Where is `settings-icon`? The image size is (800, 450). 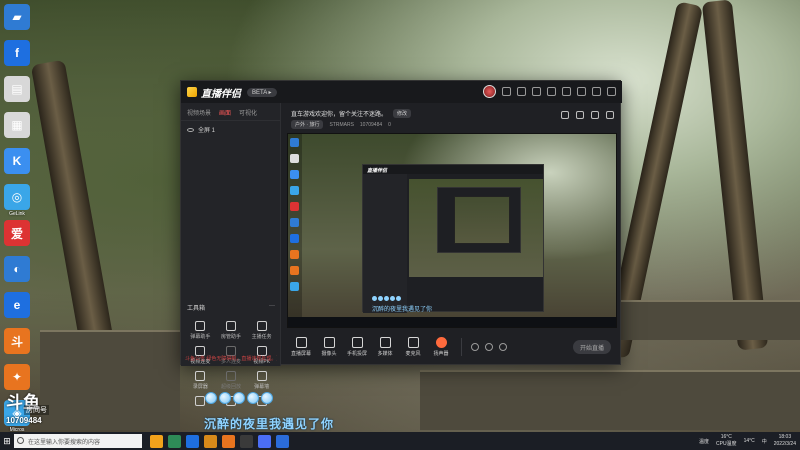
settings-icon is located at coordinates (566, 91).